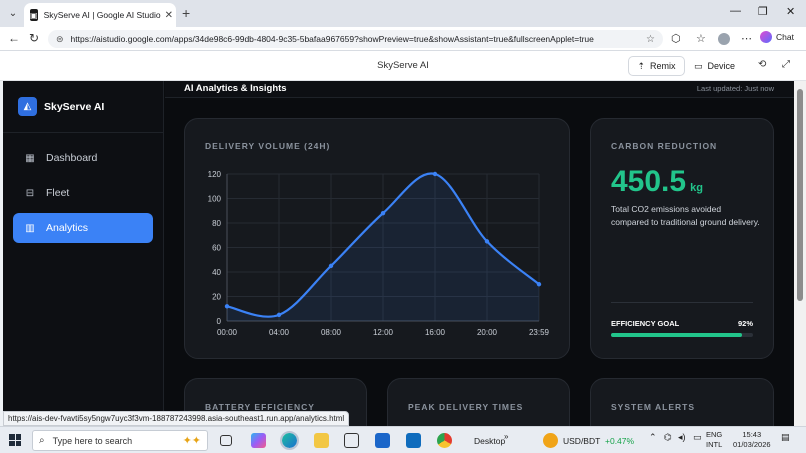  What do you see at coordinates (351, 440) in the screenshot?
I see `store-icon` at bounding box center [351, 440].